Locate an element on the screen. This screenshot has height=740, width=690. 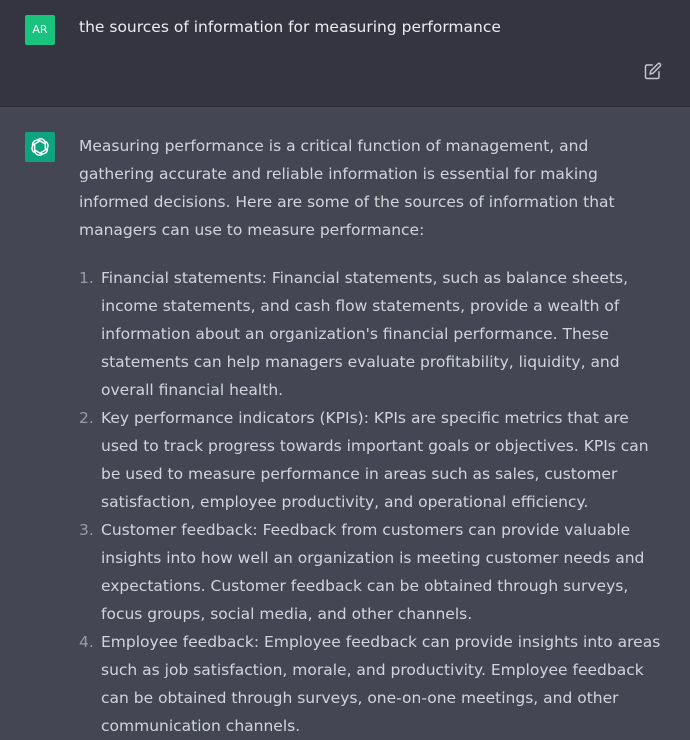
edit-message-button is located at coordinates (653, 71).